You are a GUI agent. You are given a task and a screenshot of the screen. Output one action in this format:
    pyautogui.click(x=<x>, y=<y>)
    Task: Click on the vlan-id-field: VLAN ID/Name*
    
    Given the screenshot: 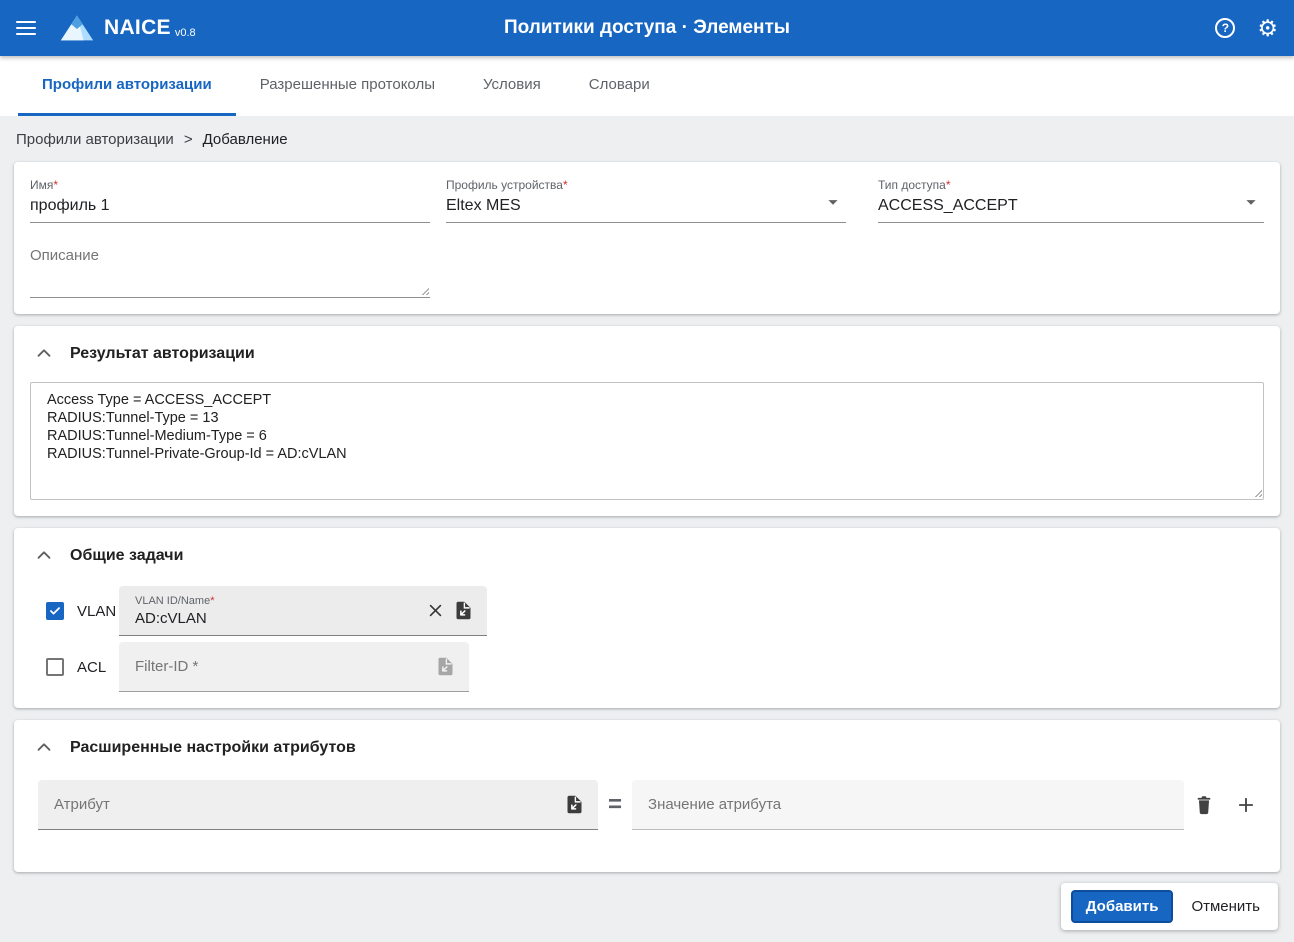 What is the action you would take?
    pyautogui.click(x=303, y=611)
    